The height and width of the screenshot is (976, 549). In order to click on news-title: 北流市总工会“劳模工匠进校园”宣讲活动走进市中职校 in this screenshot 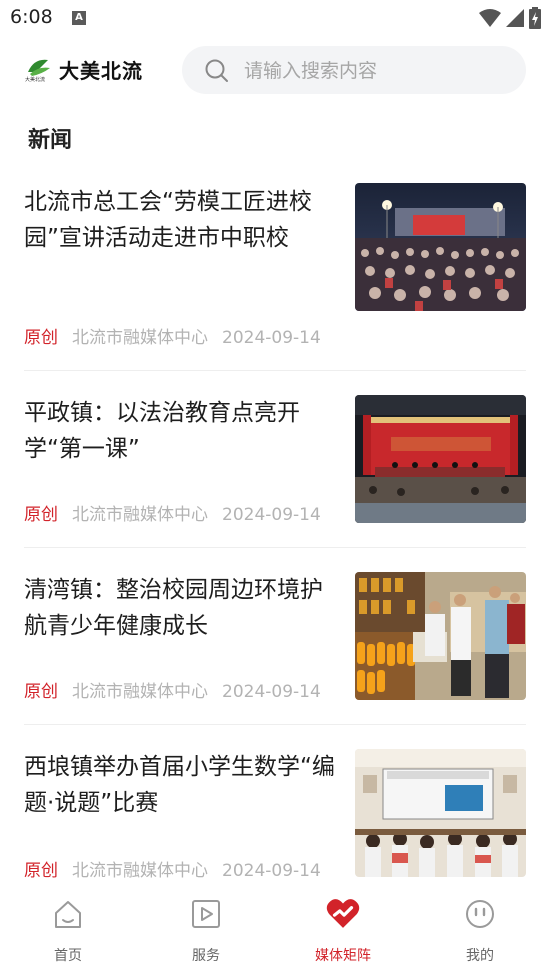, I will do `click(168, 220)`.